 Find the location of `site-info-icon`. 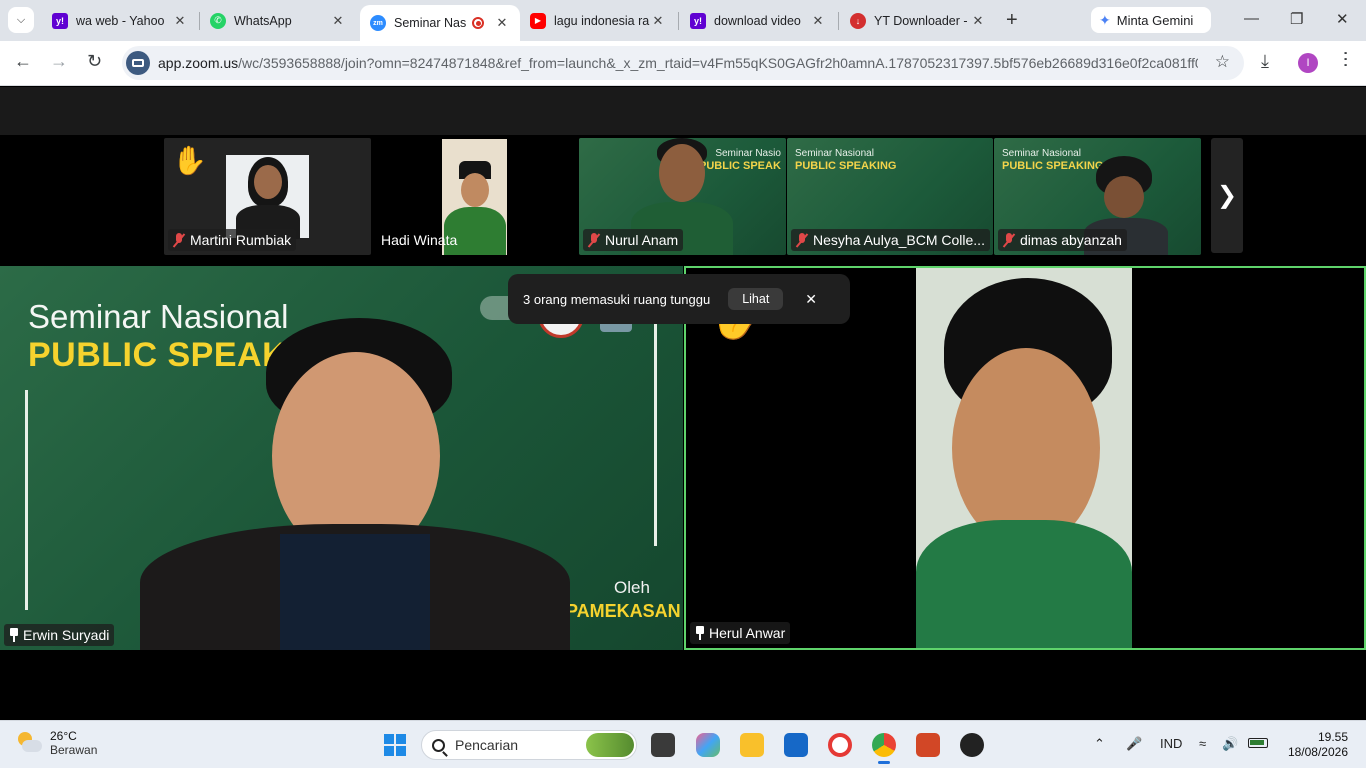

site-info-icon is located at coordinates (138, 63).